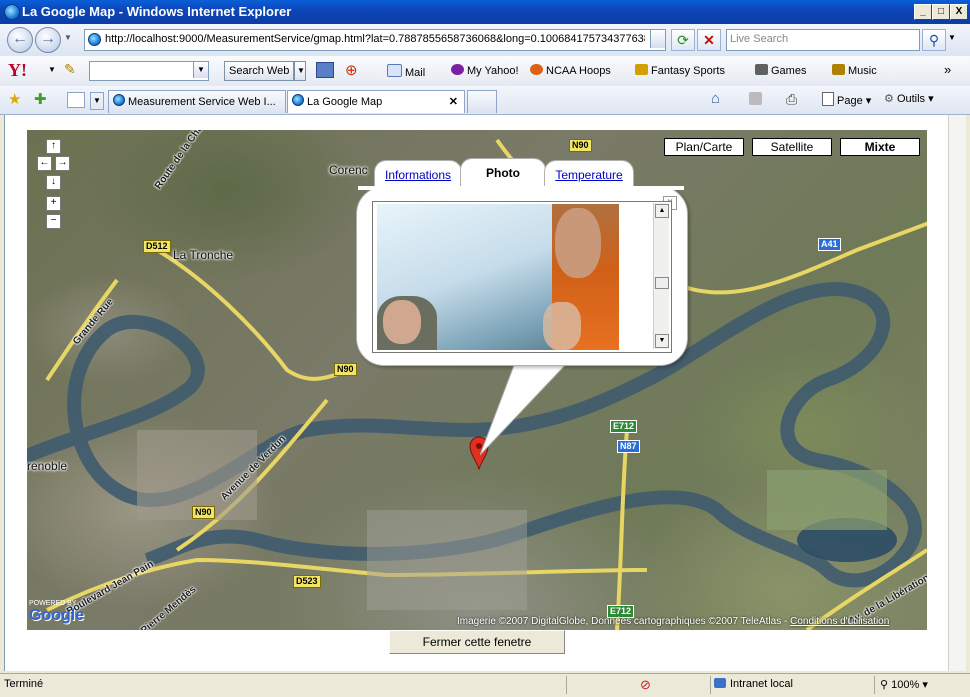 This screenshot has width=970, height=697. I want to click on yahoo-logo: Y!, so click(17, 70).